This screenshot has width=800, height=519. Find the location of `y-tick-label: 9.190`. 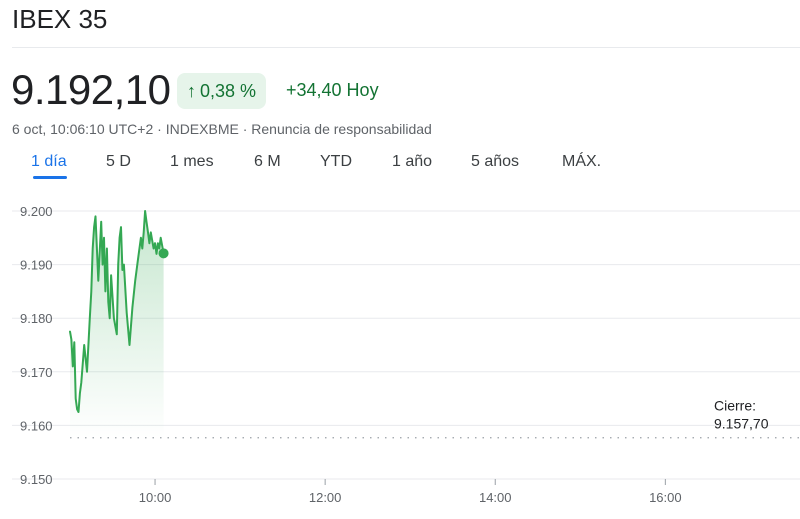

y-tick-label: 9.190 is located at coordinates (36, 265).